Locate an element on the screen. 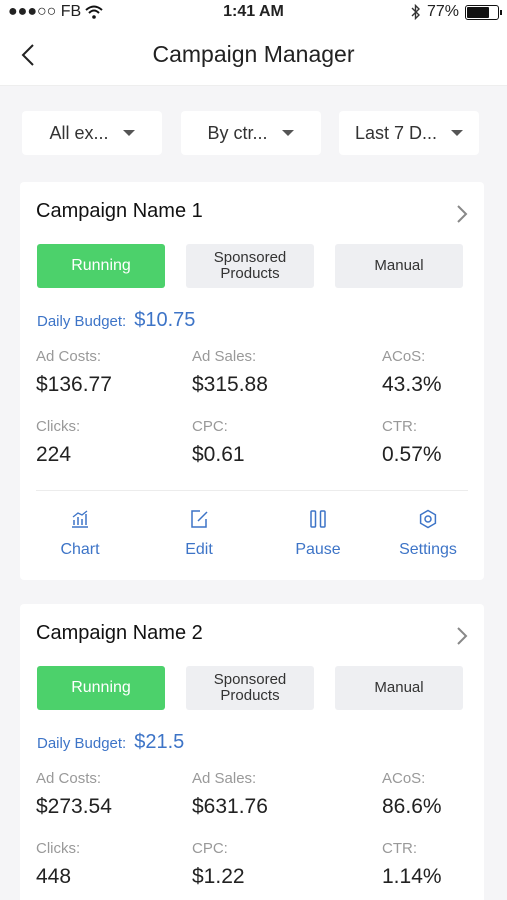  metric-value: $0.61 is located at coordinates (218, 454).